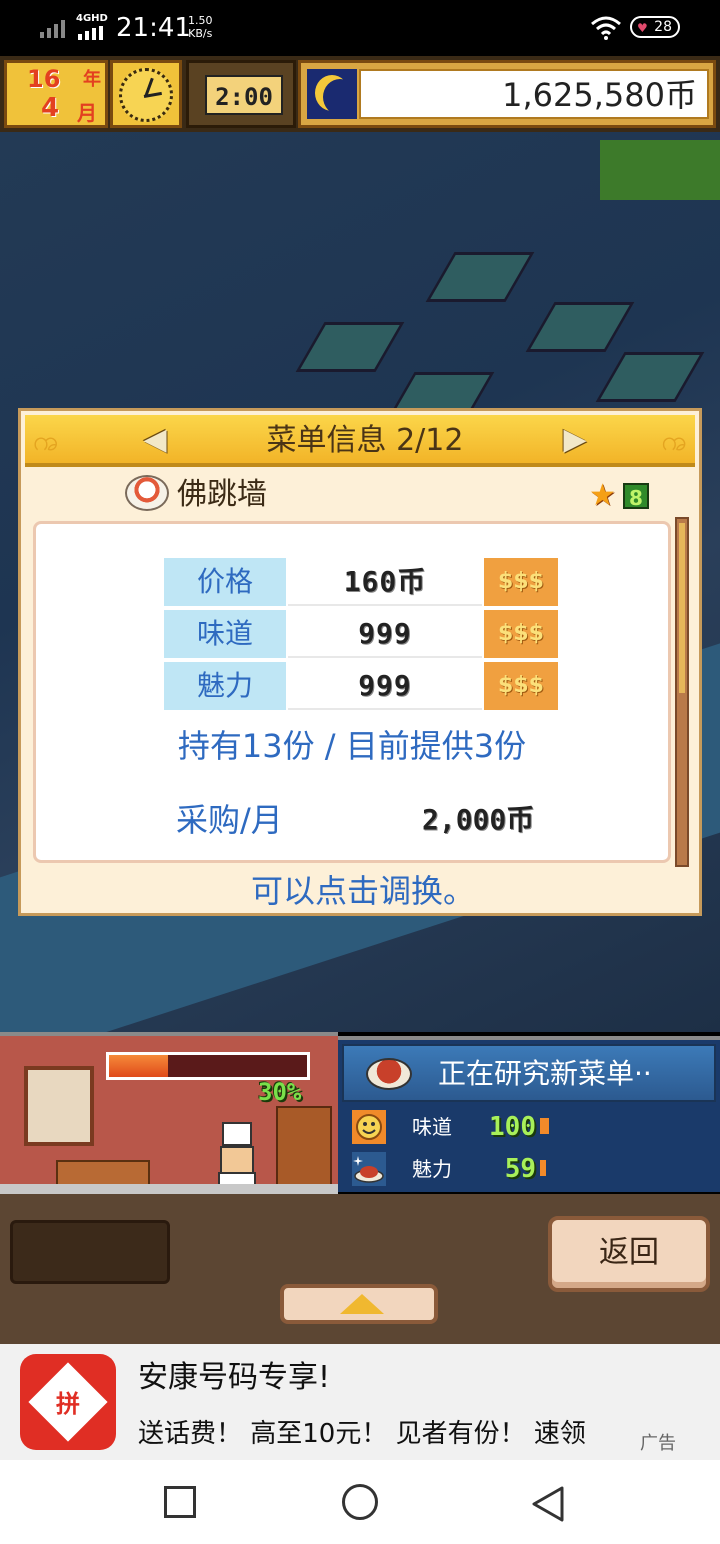  Describe the element at coordinates (365, 440) in the screenshot. I see `dialog-title: 菜单信息 2/12` at that location.